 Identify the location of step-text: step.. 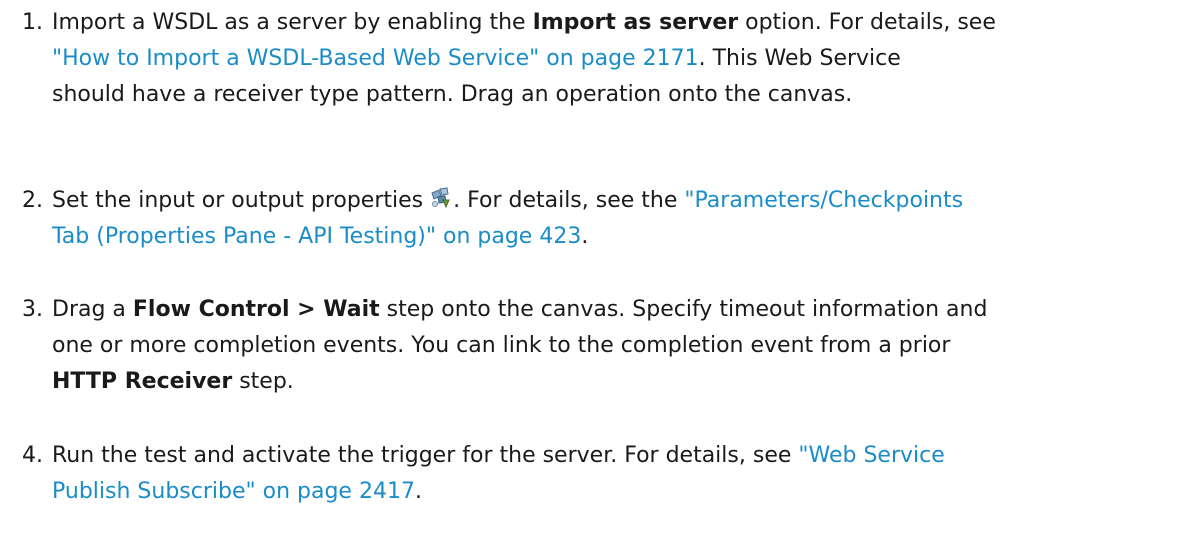
(263, 381).